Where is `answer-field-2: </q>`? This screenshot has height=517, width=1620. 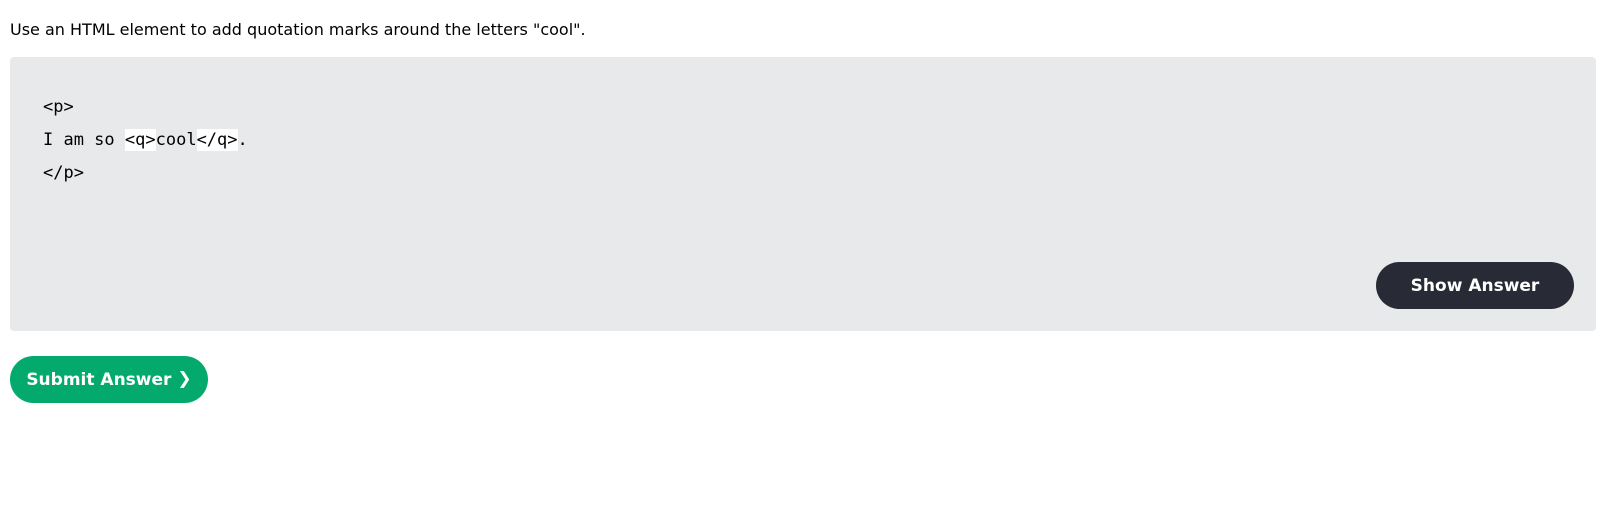
answer-field-2: </q> is located at coordinates (217, 140).